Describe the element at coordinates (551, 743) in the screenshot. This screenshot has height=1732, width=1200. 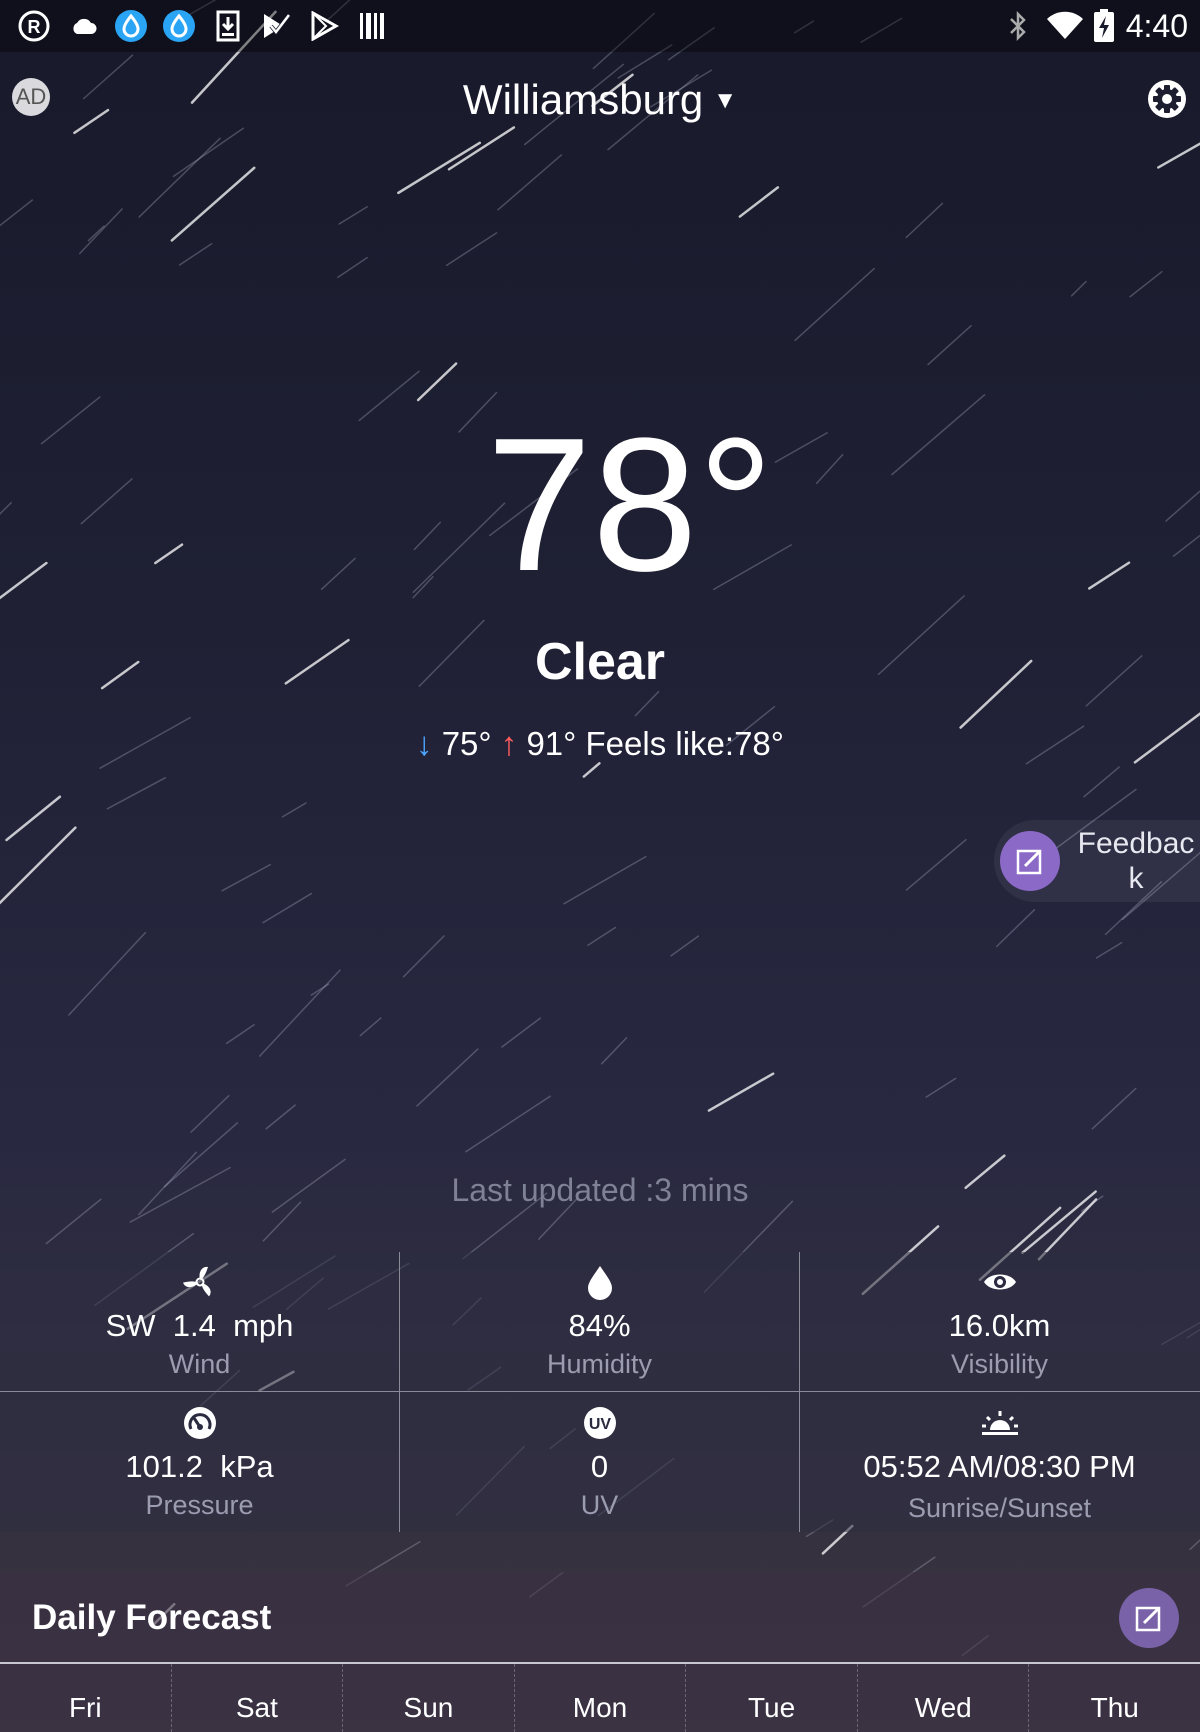
I see `high-temperature: 91°` at that location.